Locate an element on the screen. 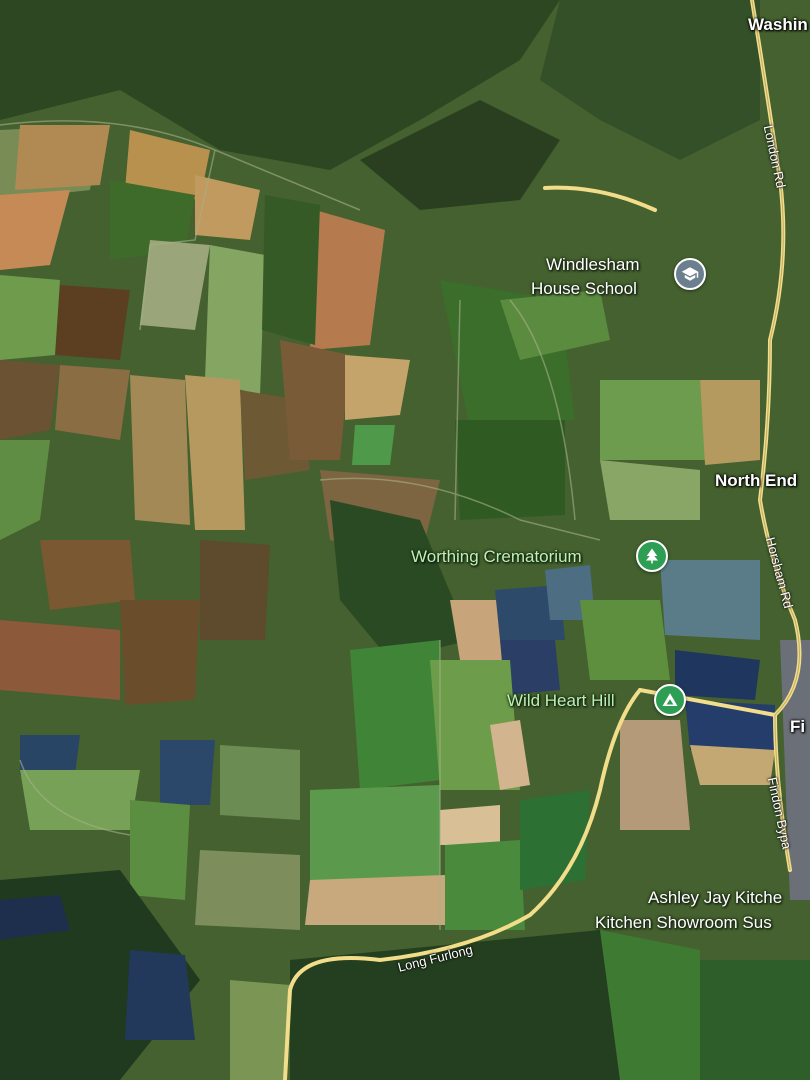 This screenshot has height=1080, width=810. place-label-north-end: North End is located at coordinates (756, 480).